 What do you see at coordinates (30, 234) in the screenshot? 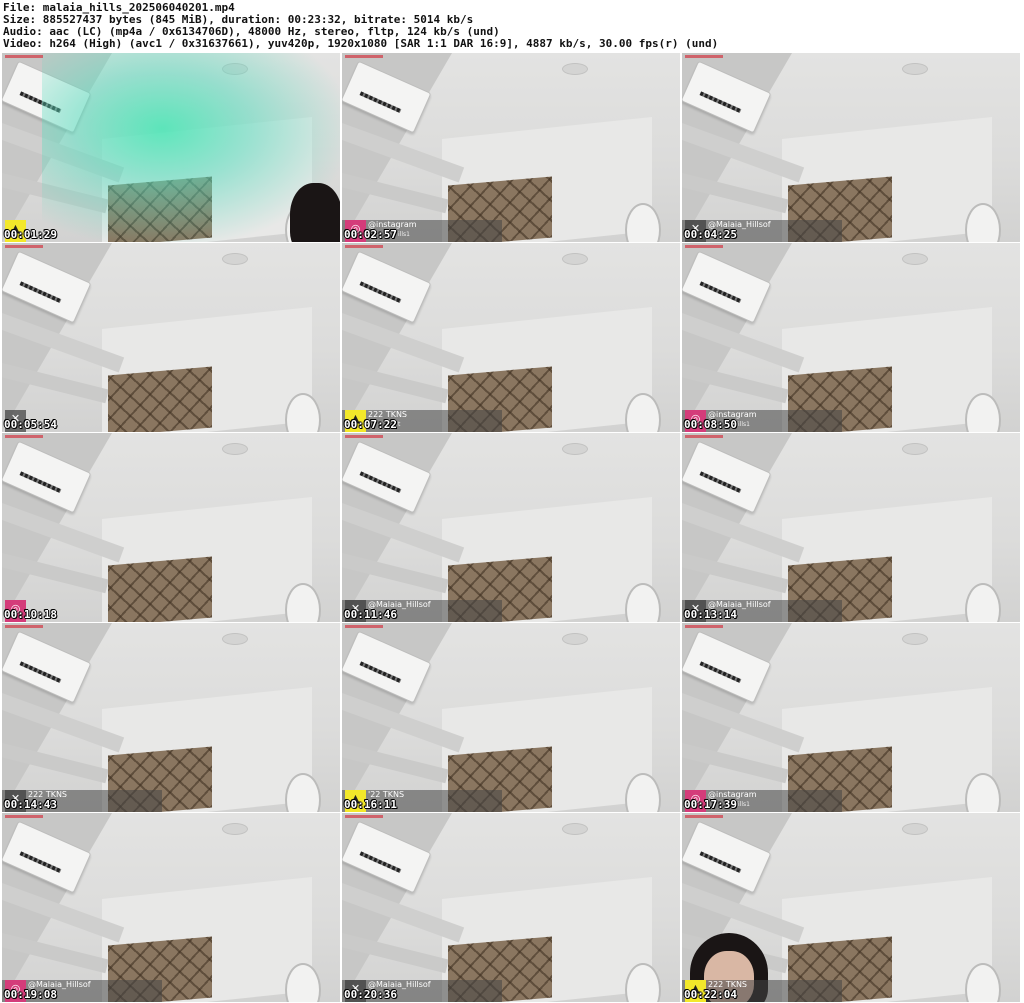
I see `frame-timestamp: 00:01:29` at bounding box center [30, 234].